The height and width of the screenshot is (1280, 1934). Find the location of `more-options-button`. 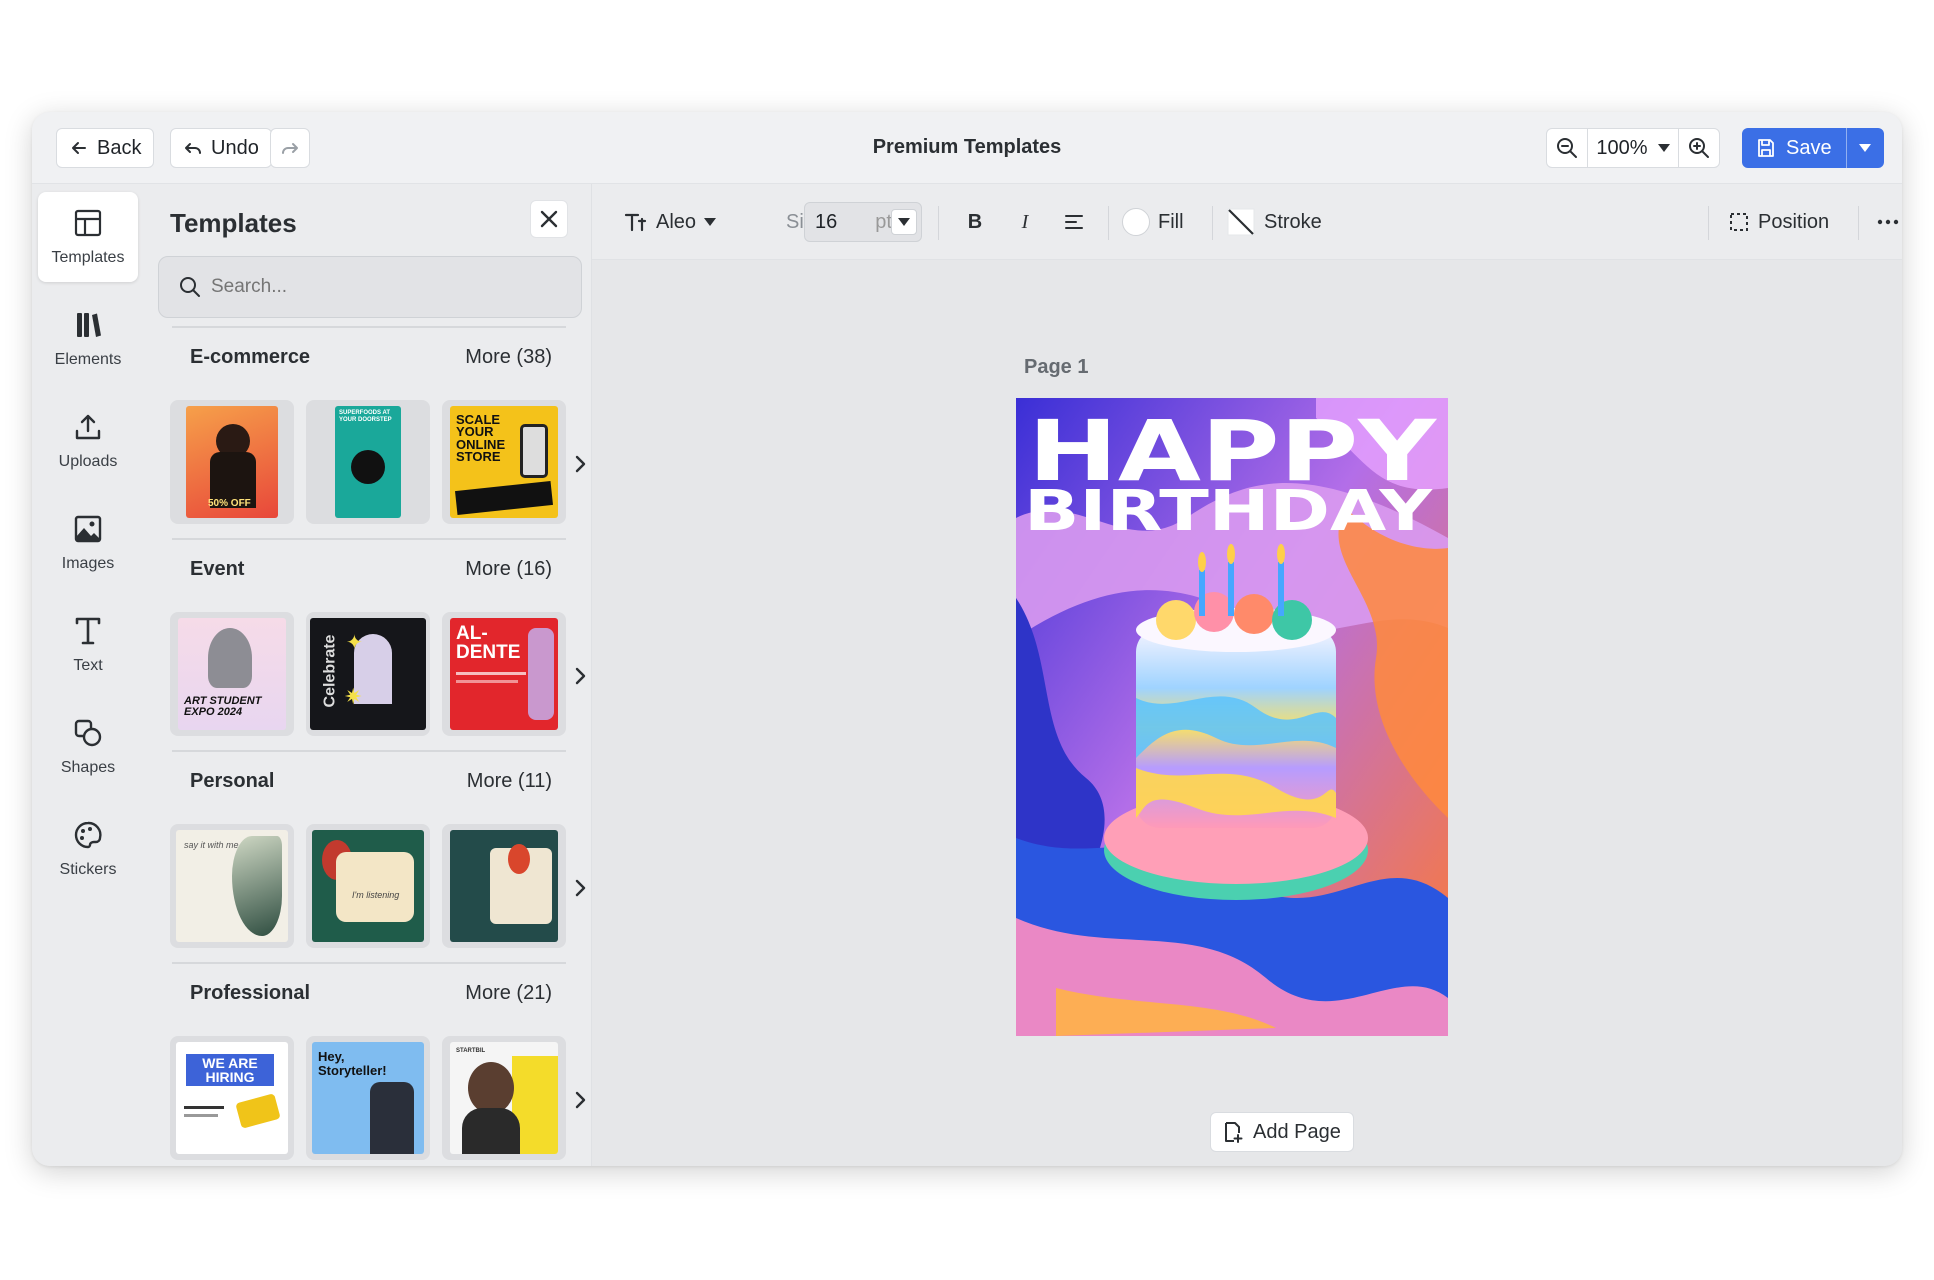

more-options-button is located at coordinates (1888, 222).